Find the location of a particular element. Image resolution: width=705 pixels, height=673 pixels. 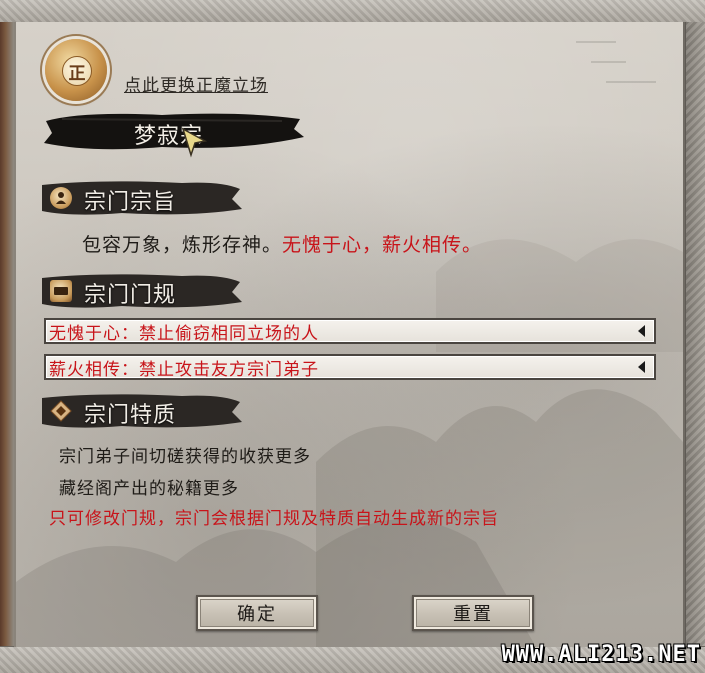

confirm-button: 确定 is located at coordinates (257, 613).